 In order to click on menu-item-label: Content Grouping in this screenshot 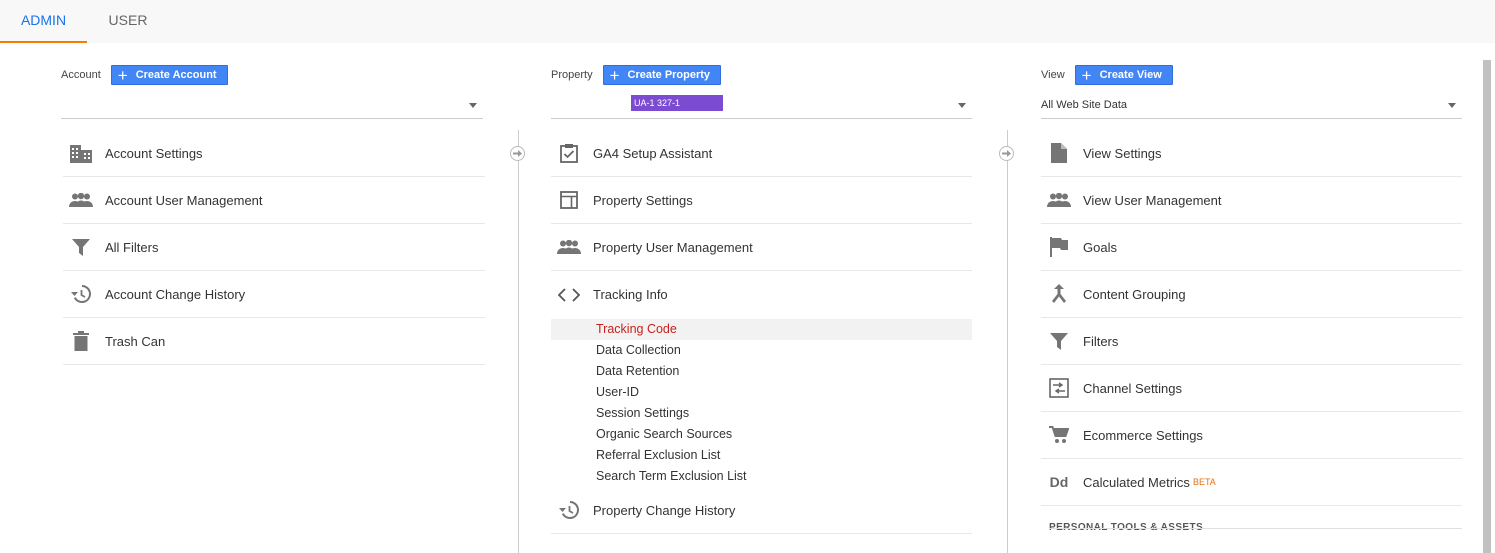, I will do `click(1134, 294)`.